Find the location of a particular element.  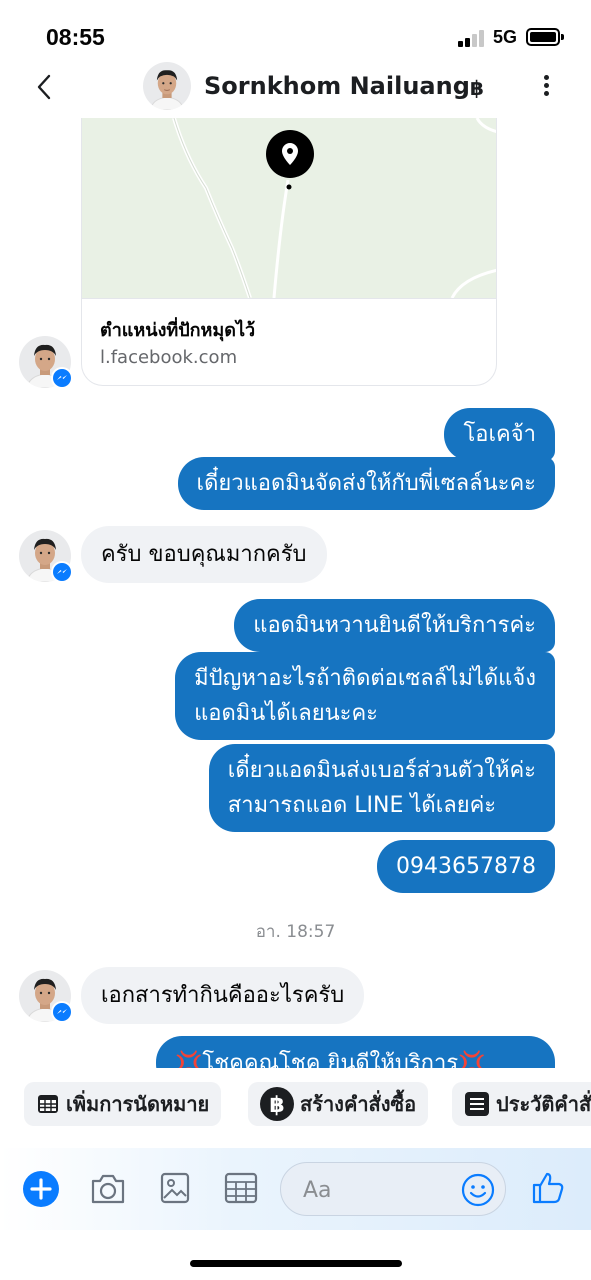

map-pin-icon is located at coordinates (290, 160).